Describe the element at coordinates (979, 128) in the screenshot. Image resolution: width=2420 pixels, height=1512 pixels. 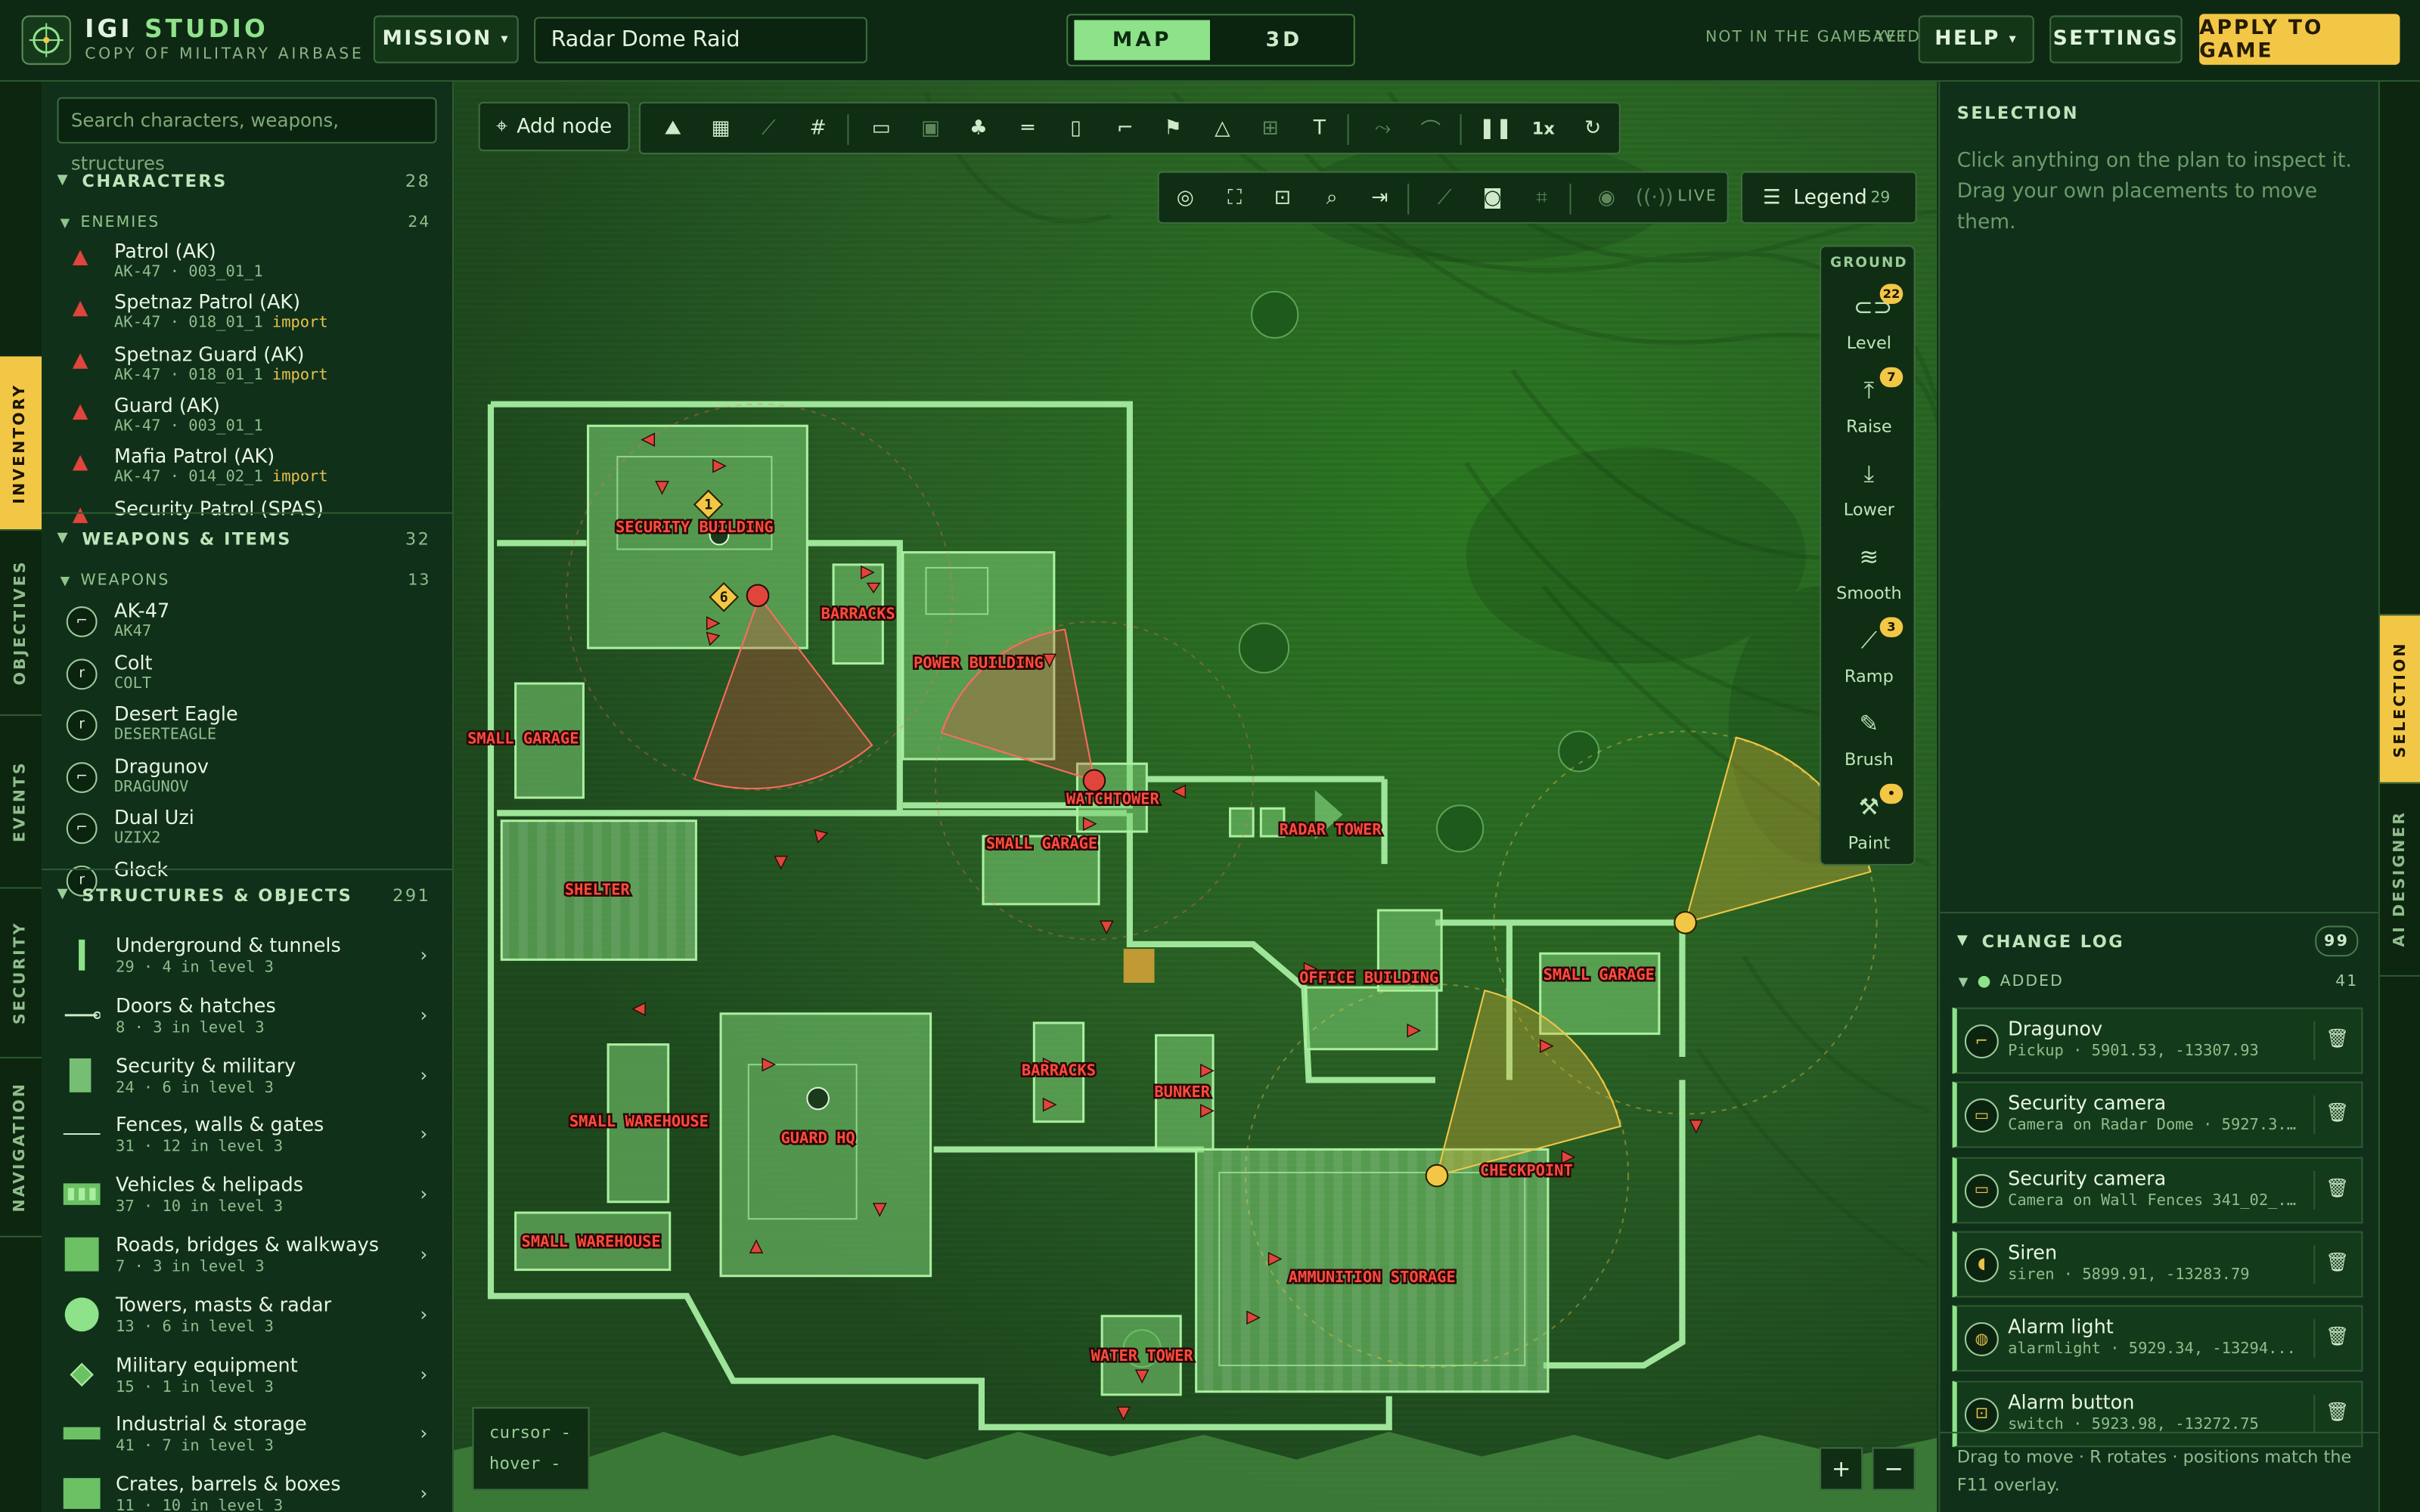
I see `tree-icon: ♣` at that location.